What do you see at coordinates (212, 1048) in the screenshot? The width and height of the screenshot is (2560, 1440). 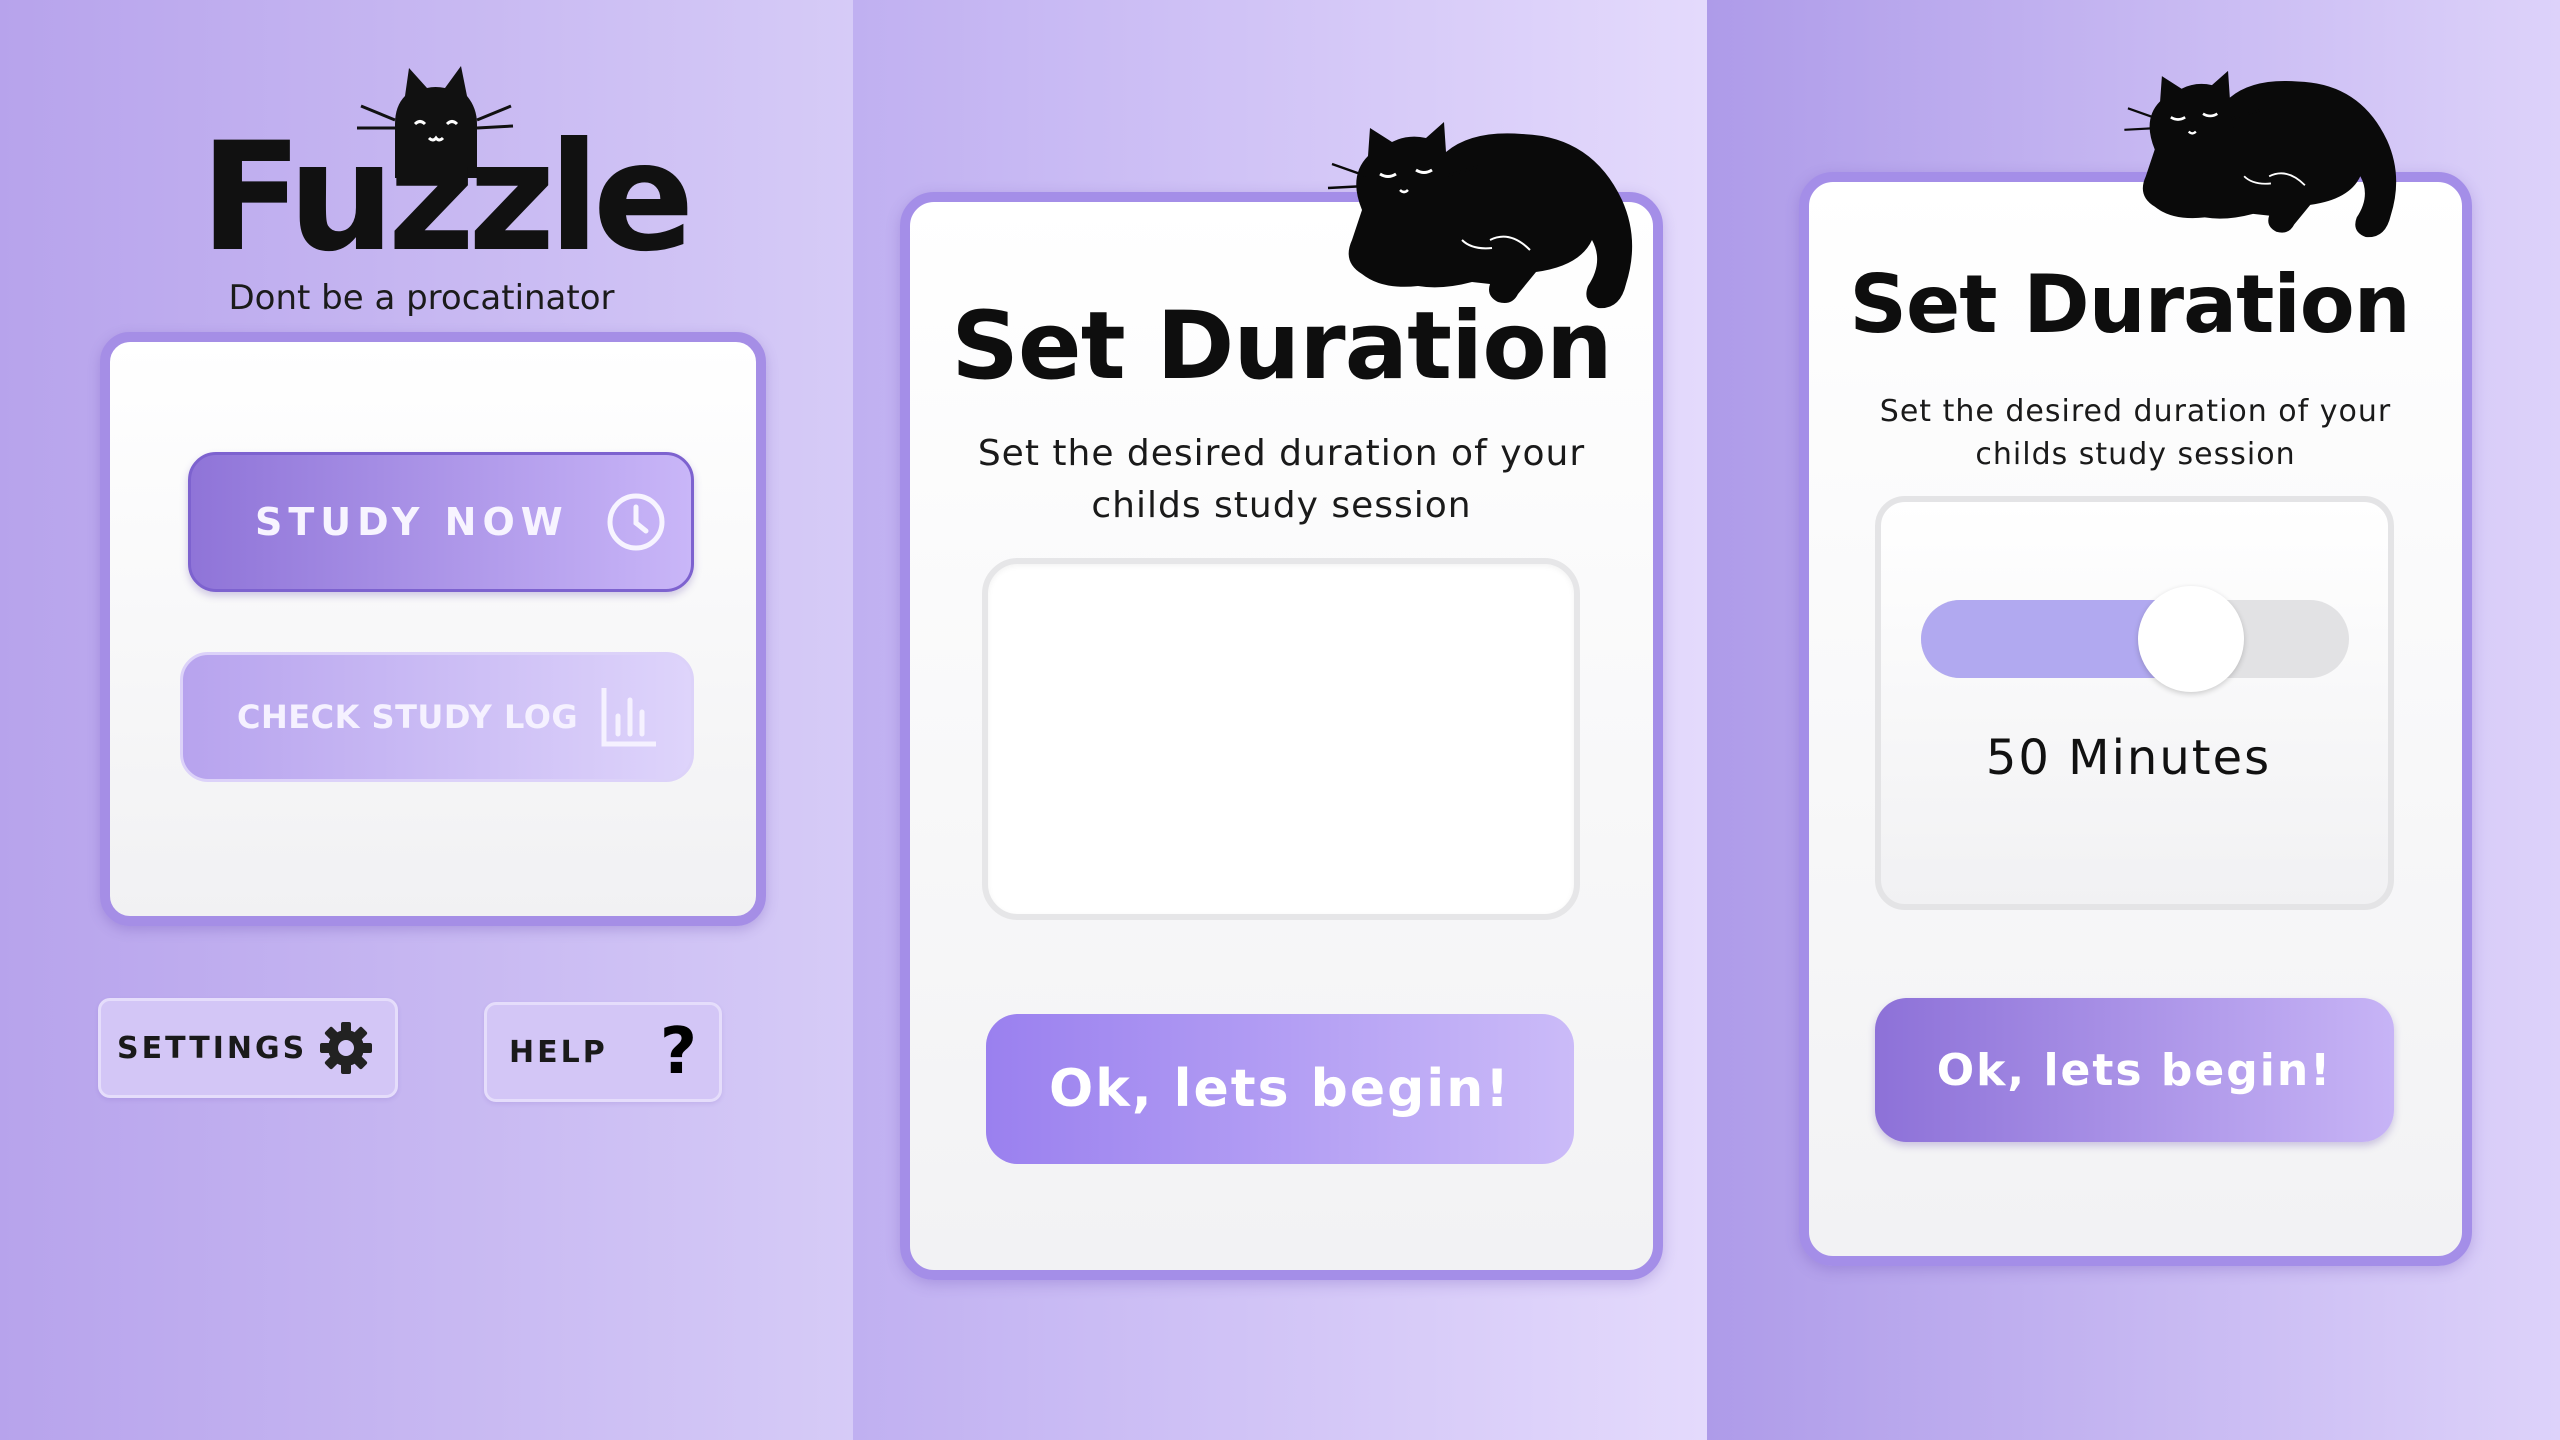 I see `settings-label: SETTINGS` at bounding box center [212, 1048].